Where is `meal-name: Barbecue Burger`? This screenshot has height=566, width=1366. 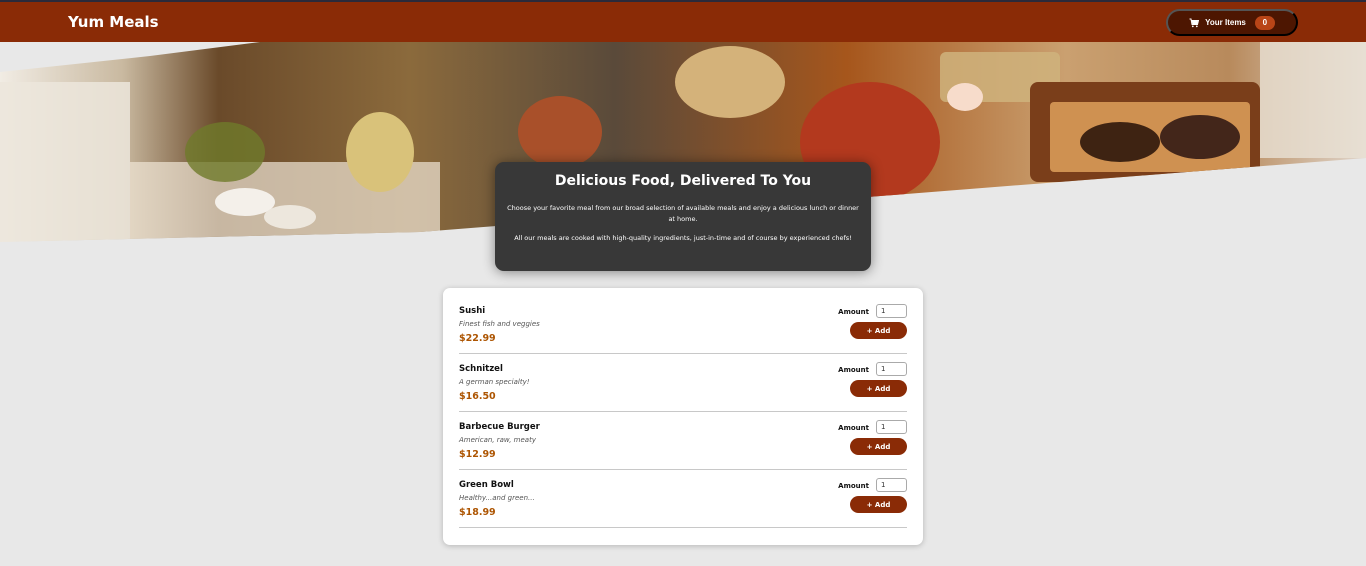 meal-name: Barbecue Burger is located at coordinates (499, 427).